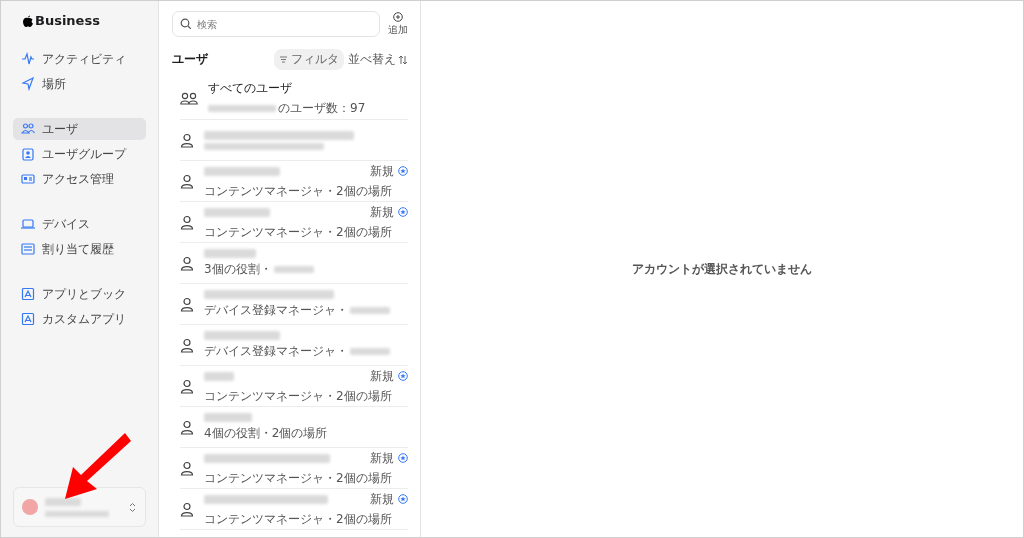 The height and width of the screenshot is (538, 1024). Describe the element at coordinates (79, 249) in the screenshot. I see `sidebar-item: 割り当て履歴` at that location.